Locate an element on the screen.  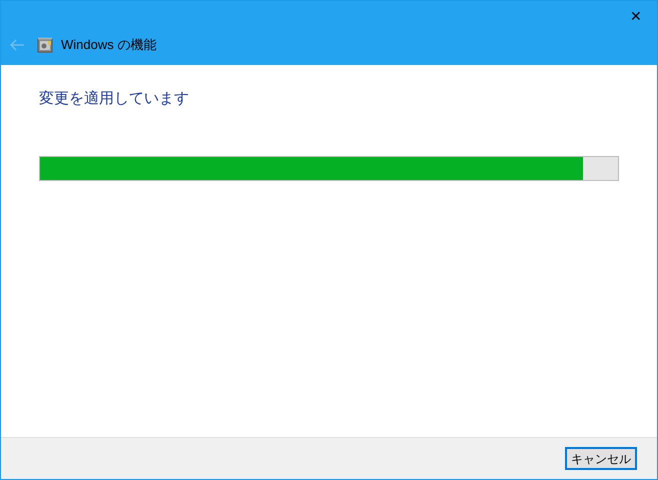
status-heading: 変更を適用しています is located at coordinates (114, 98).